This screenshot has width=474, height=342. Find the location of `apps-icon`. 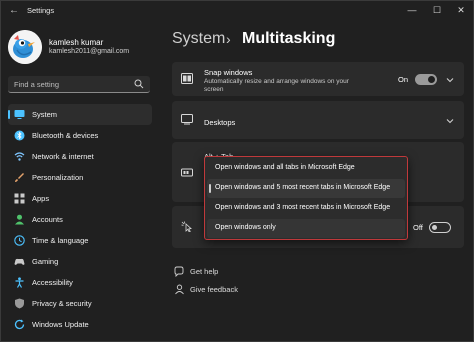

apps-icon is located at coordinates (19, 198).